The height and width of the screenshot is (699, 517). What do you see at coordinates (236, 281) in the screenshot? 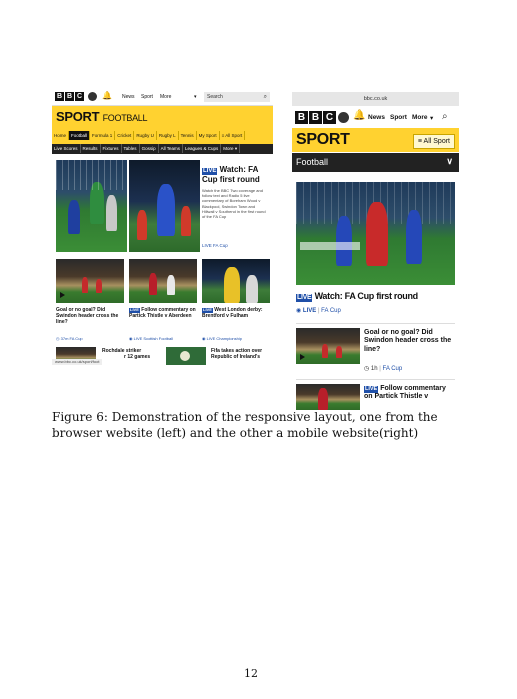
I see `card3-photo` at bounding box center [236, 281].